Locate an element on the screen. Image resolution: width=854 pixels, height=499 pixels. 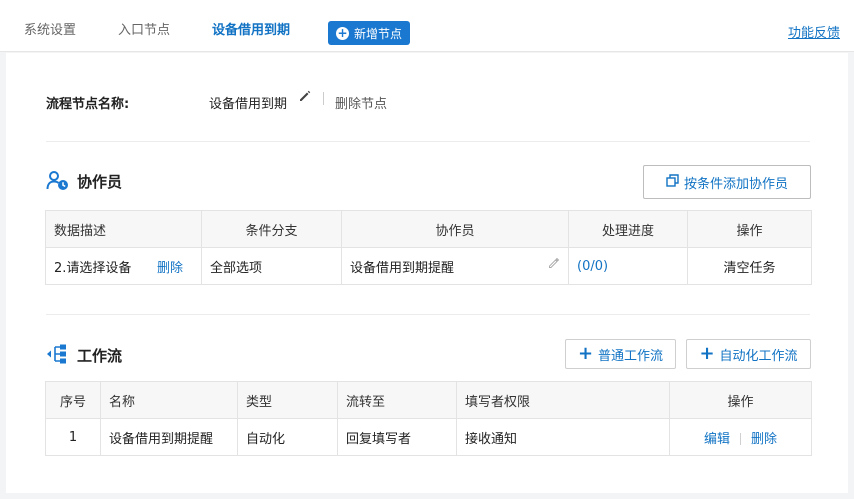
normal-workflow-label: 普通工作流 is located at coordinates (631, 356).